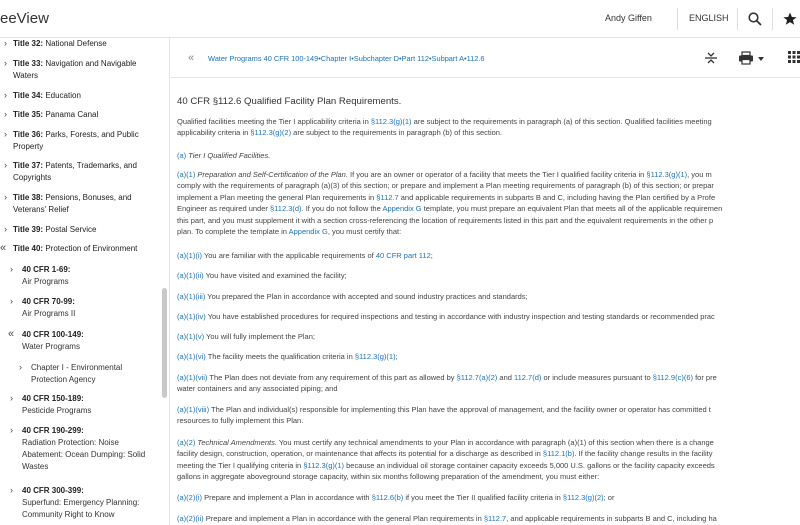  What do you see at coordinates (48, 301) in the screenshot?
I see `toc-part-number: 40 CFR 70-99:` at bounding box center [48, 301].